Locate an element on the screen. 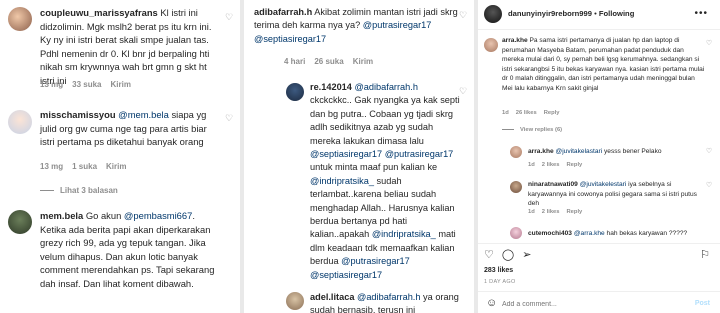 The height and width of the screenshot is (313, 720). post-comment-button: Post is located at coordinates (702, 303).